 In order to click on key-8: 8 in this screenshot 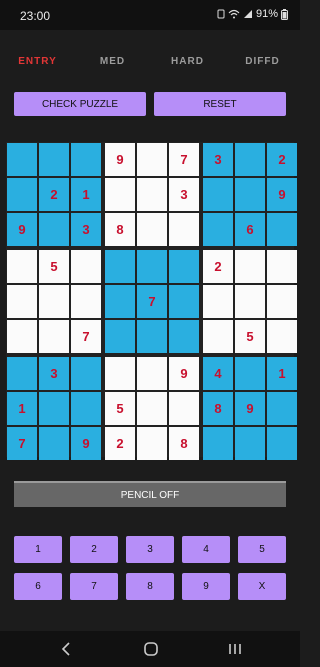, I will do `click(150, 586)`.